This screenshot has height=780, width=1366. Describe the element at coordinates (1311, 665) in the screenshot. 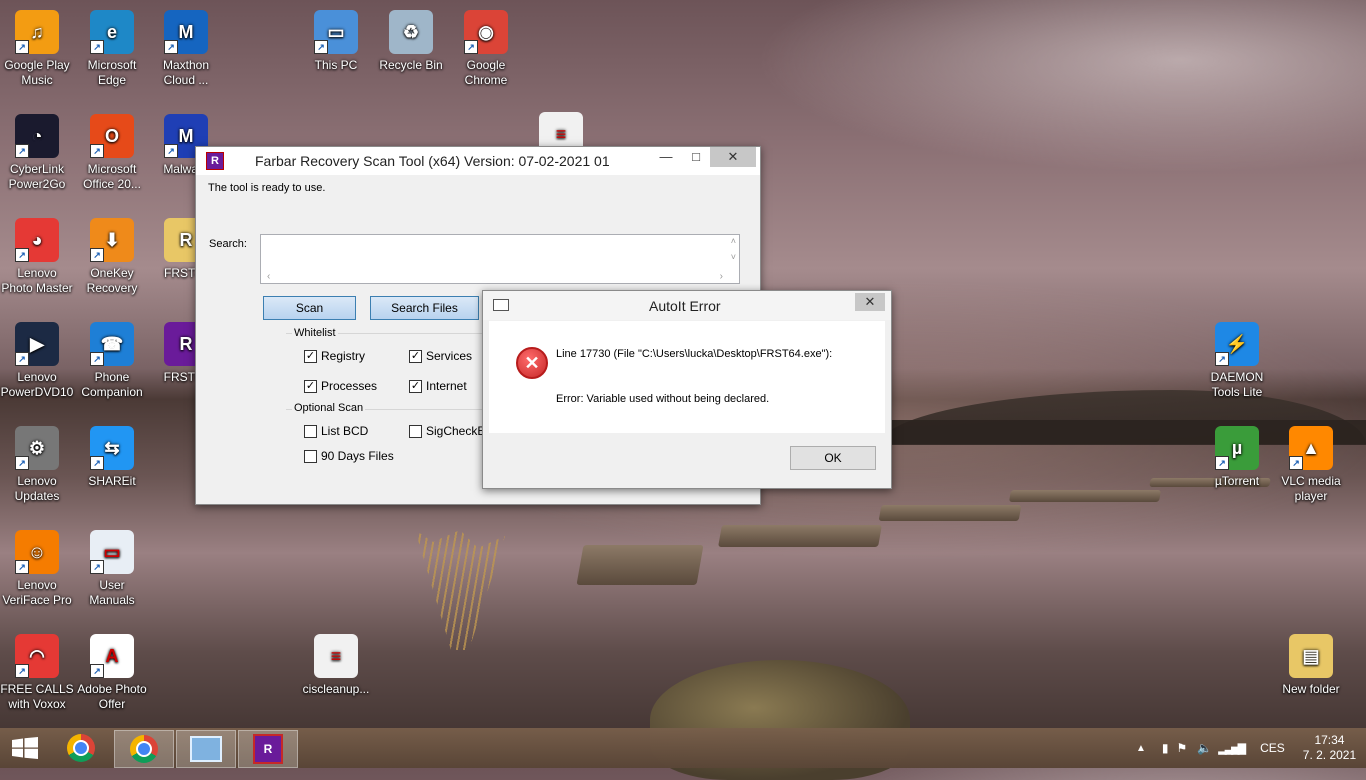

I see `desktop-icon-new-folder: ▤ New folder` at that location.